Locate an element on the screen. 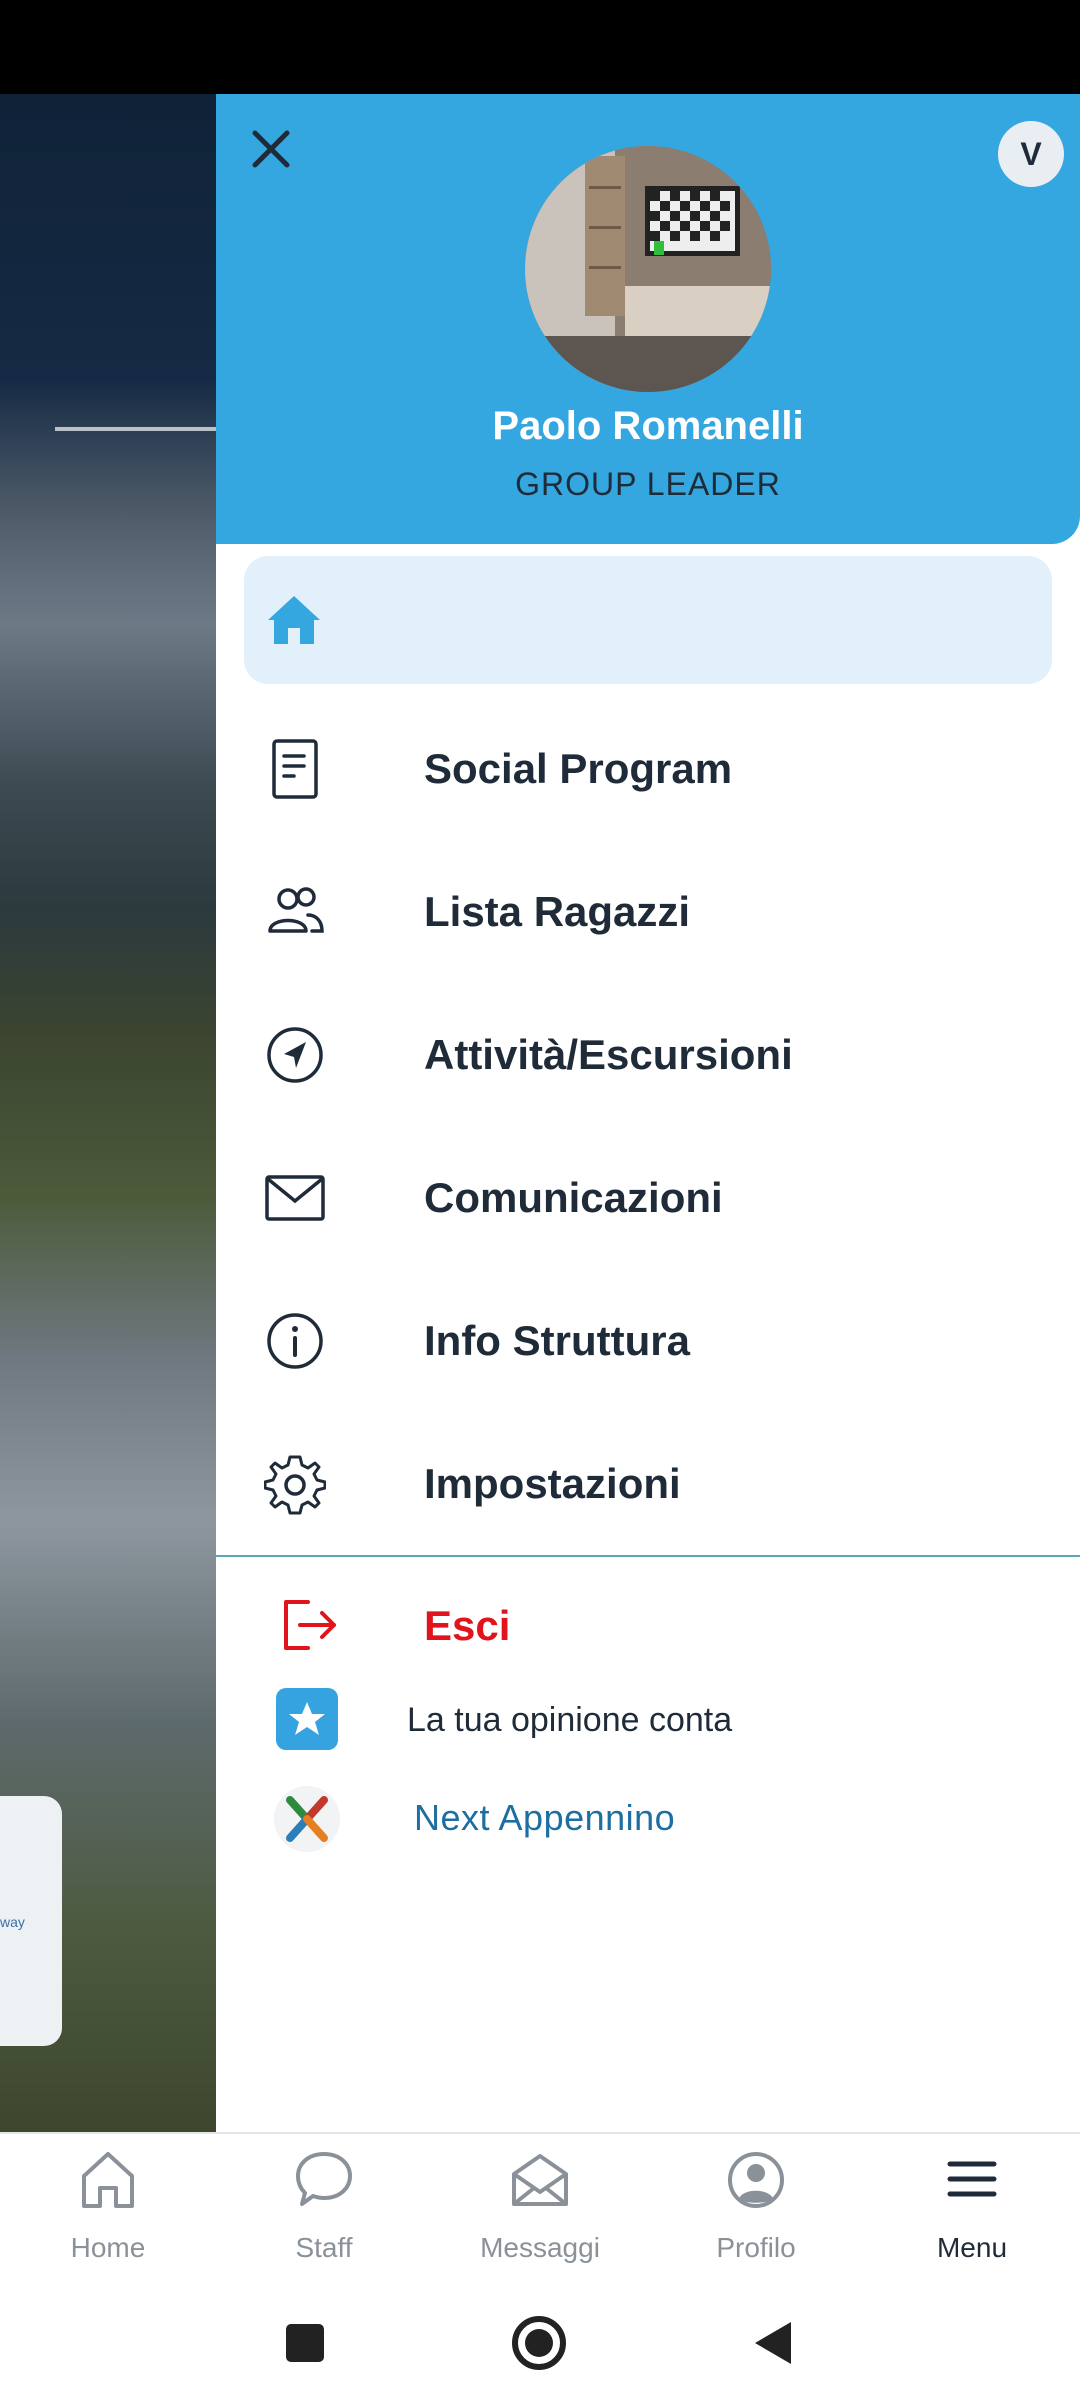  nav-label: Staff is located at coordinates (324, 2247).